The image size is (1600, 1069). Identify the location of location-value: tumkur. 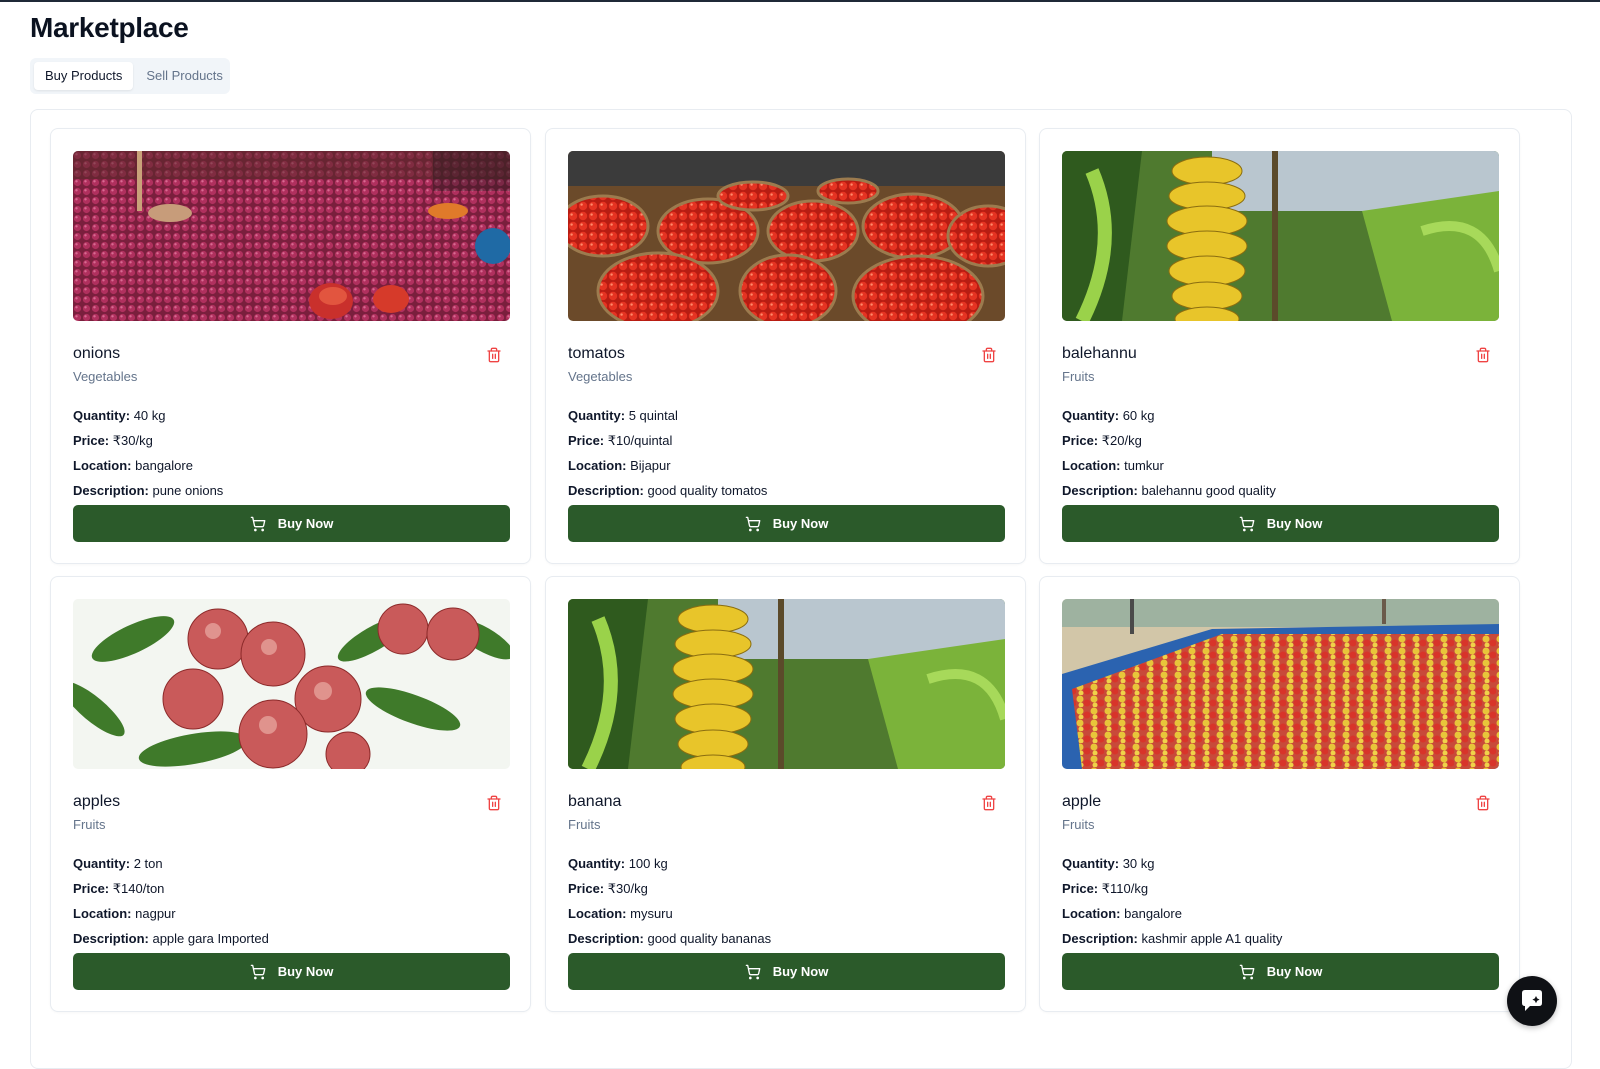
(1144, 465).